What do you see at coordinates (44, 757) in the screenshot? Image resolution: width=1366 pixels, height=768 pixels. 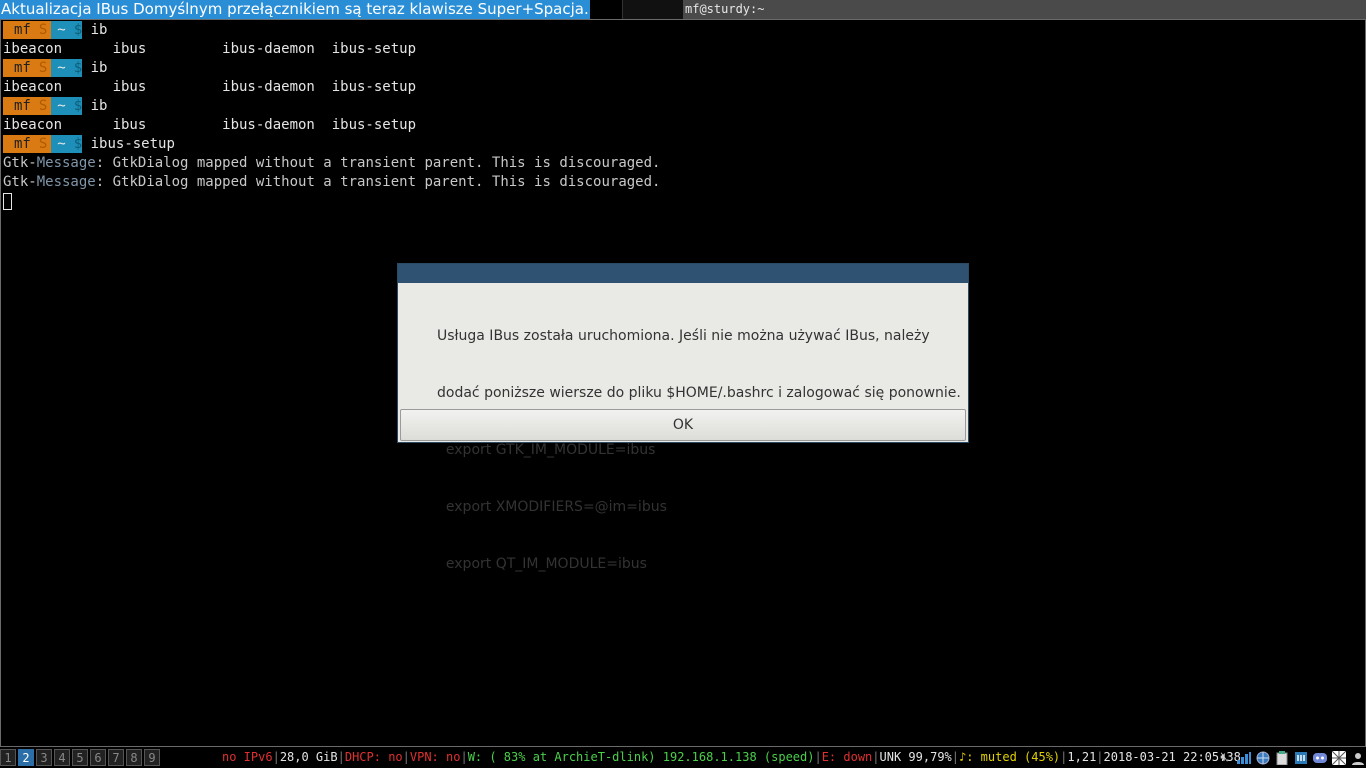 I see `workspace-button: 3` at bounding box center [44, 757].